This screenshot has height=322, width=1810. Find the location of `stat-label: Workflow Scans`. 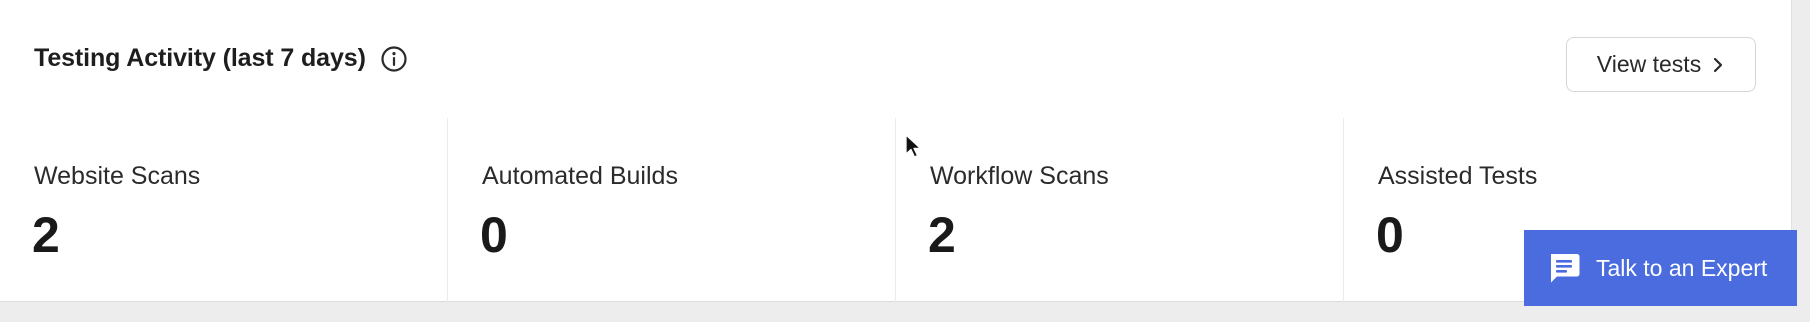

stat-label: Workflow Scans is located at coordinates (1019, 176).